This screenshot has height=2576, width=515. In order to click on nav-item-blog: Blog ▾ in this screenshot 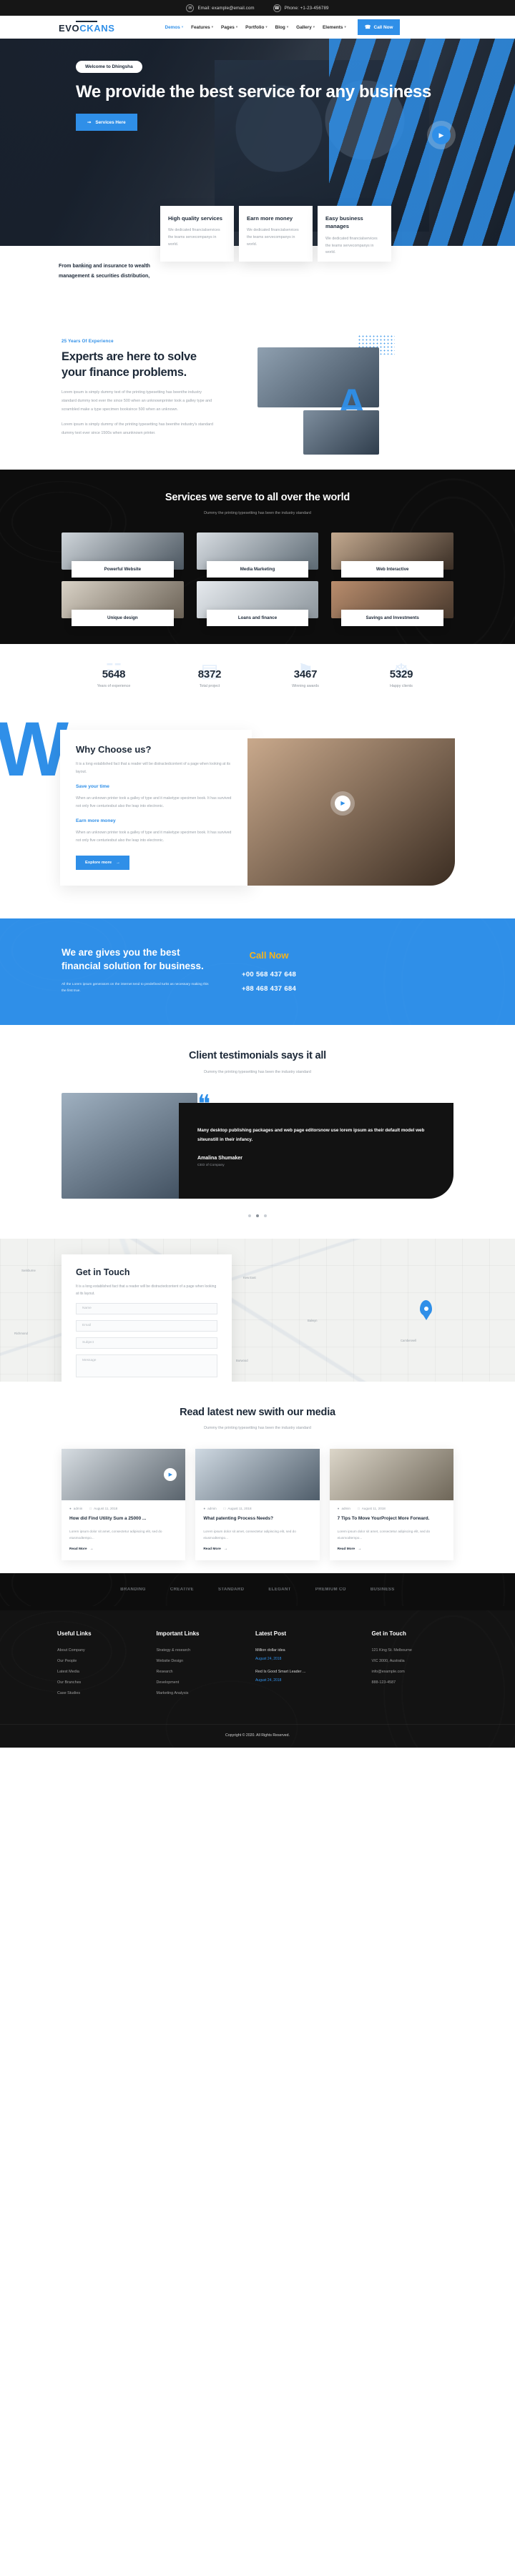, I will do `click(281, 27)`.